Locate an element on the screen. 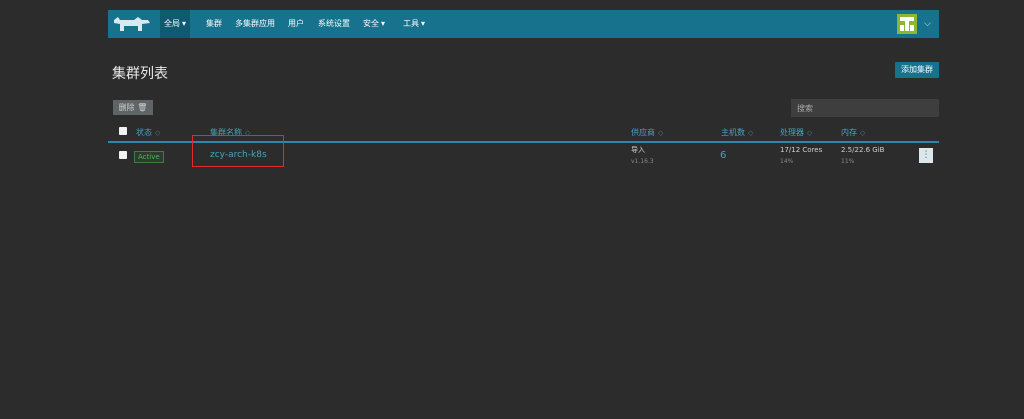 The width and height of the screenshot is (1024, 419). nav-clusters: 集群 is located at coordinates (214, 24).